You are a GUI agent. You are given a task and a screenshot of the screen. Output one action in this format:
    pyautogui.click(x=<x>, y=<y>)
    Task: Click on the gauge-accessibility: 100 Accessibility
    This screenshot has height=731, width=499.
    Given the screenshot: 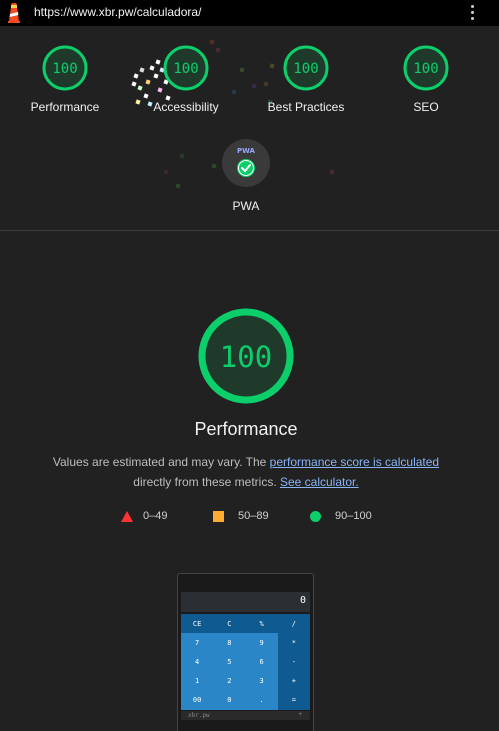 What is the action you would take?
    pyautogui.click(x=186, y=79)
    